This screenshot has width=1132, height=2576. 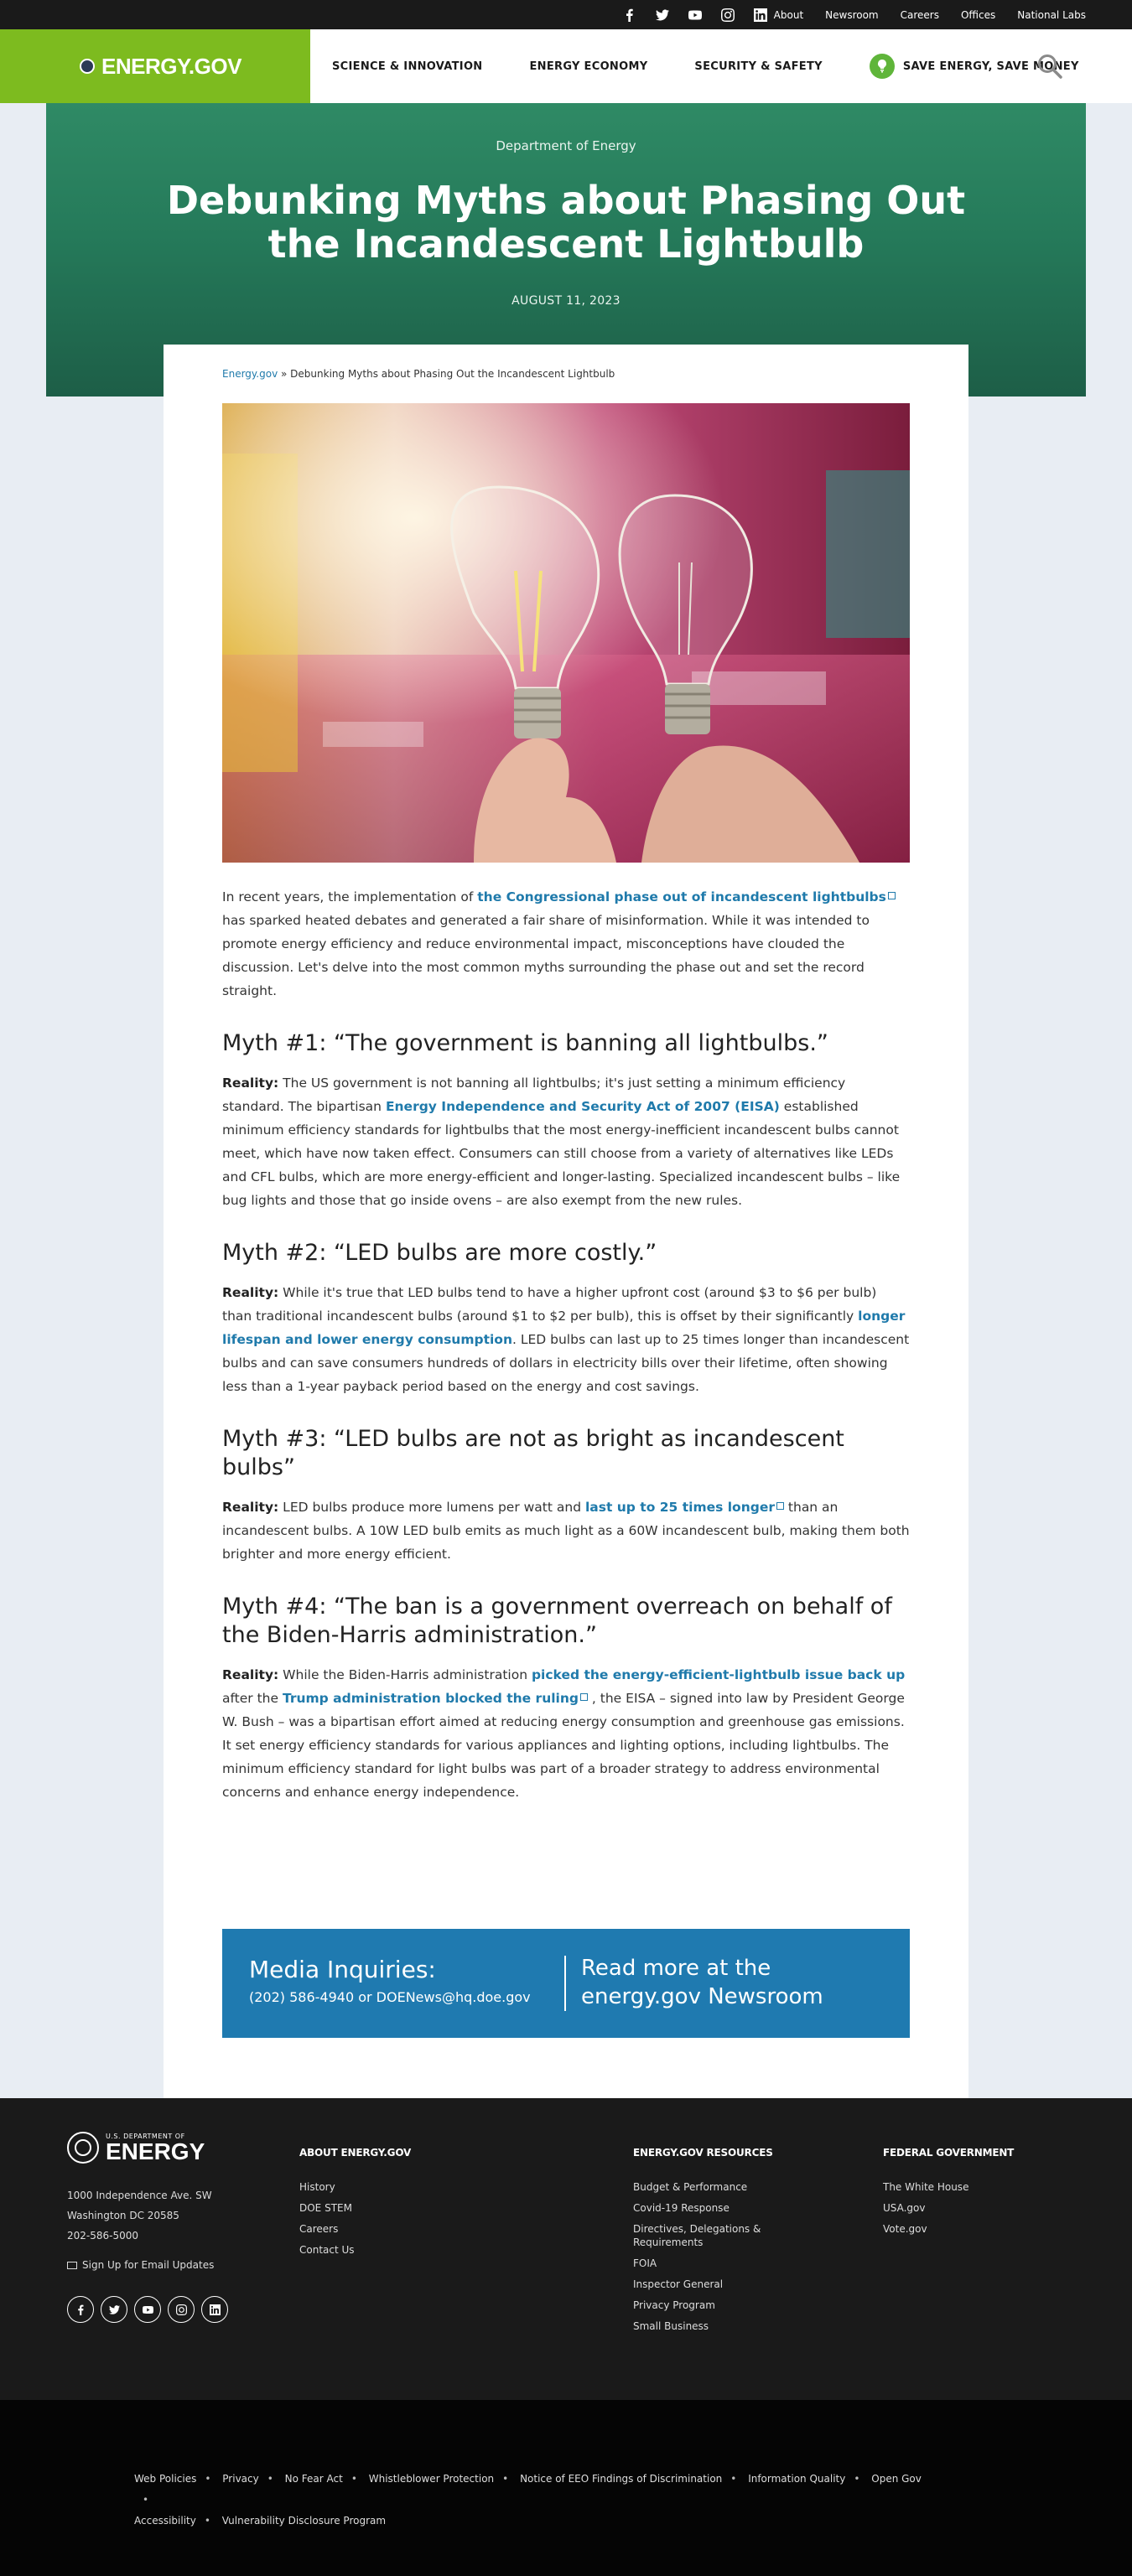 I want to click on footer-link-privacy-program: Privacy Program, so click(x=708, y=2305).